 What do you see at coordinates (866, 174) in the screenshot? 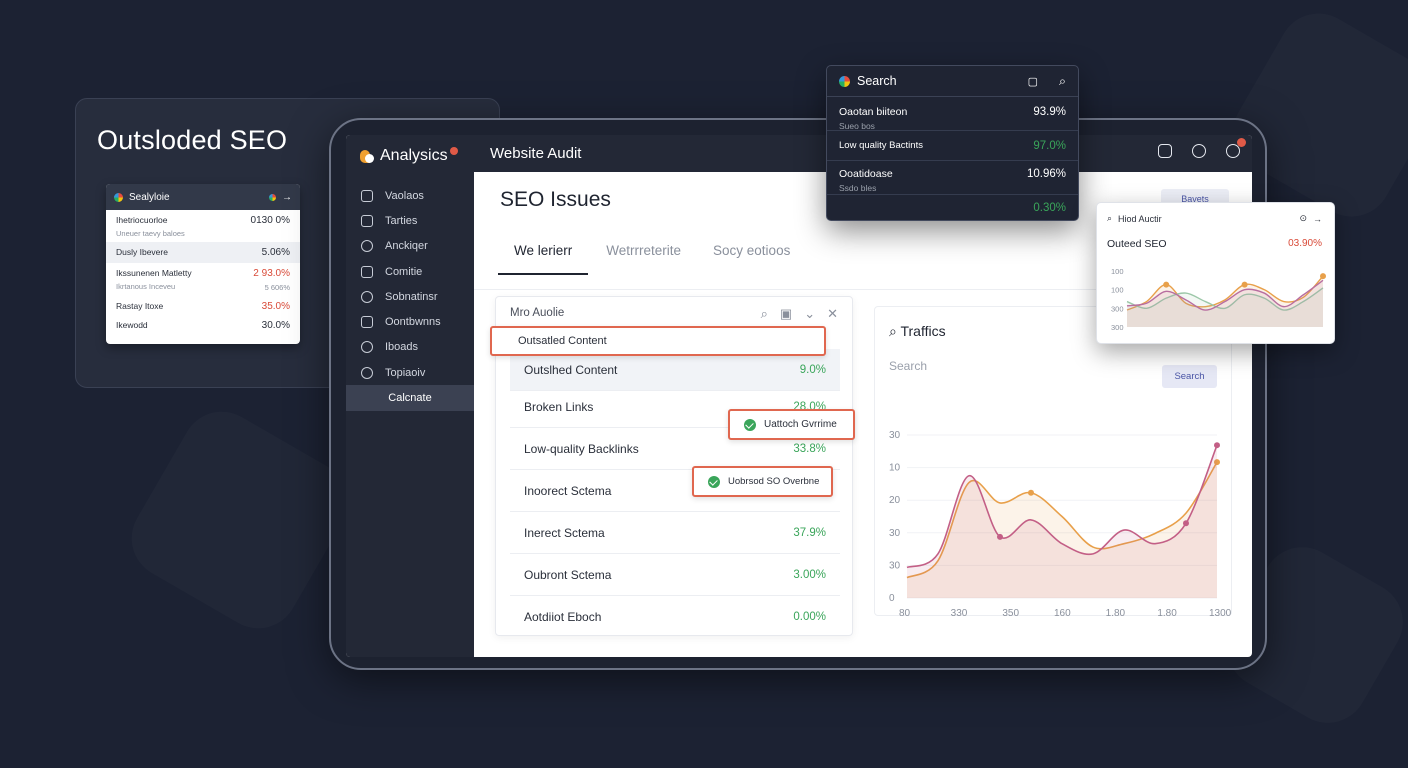
I see `search-row-label: Ooatidoase` at bounding box center [866, 174].